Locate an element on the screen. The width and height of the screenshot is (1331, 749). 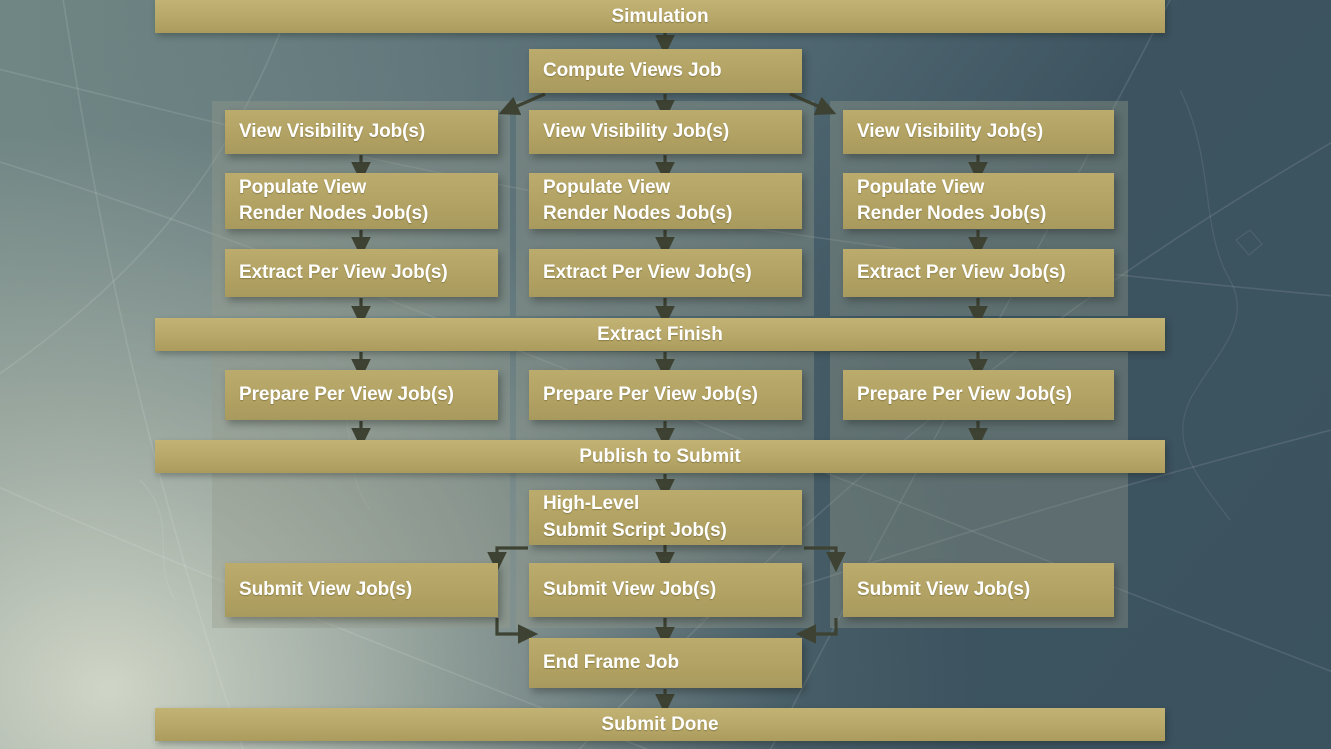
node-end-frame-job: End Frame Job is located at coordinates (665, 663).